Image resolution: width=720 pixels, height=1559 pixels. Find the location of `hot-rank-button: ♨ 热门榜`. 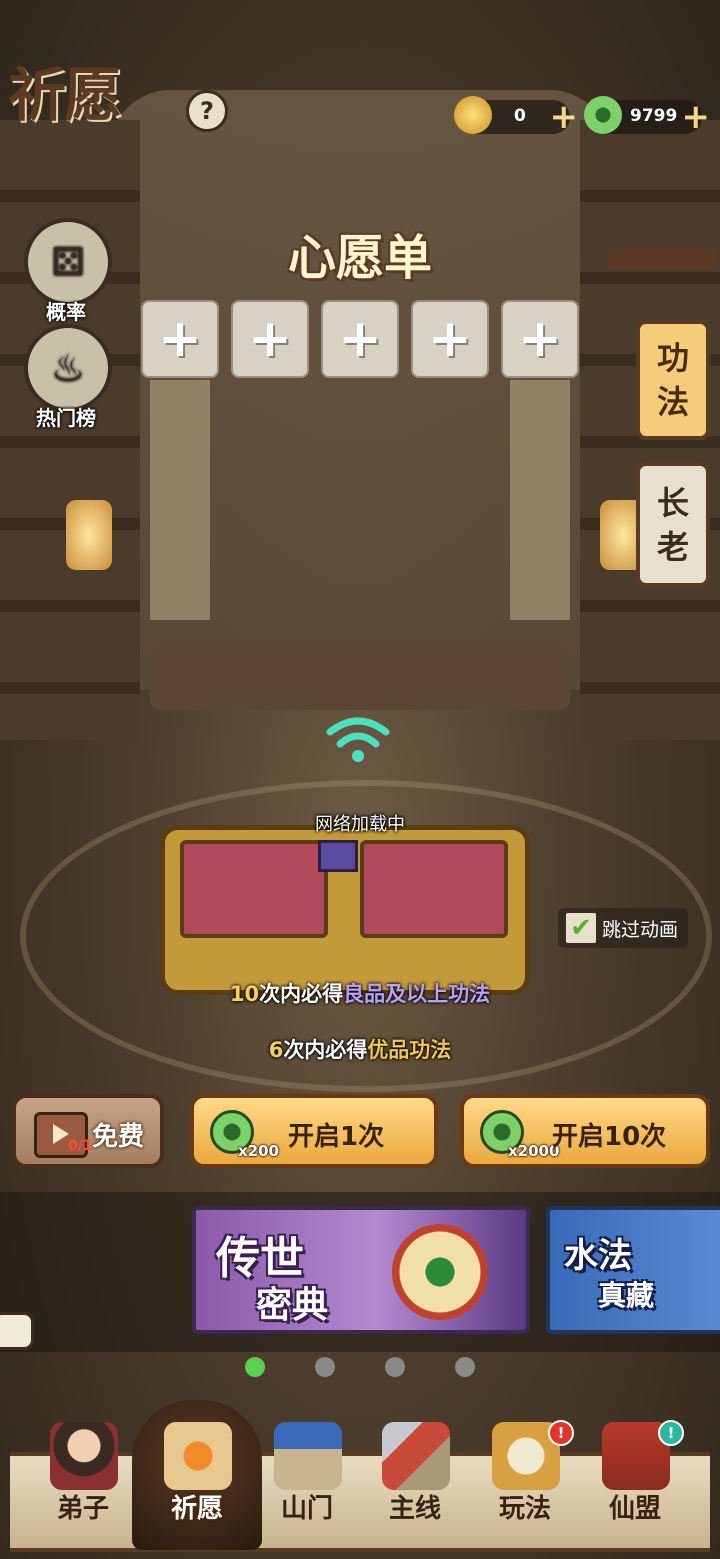

hot-rank-button: ♨ 热门榜 is located at coordinates (68, 377).